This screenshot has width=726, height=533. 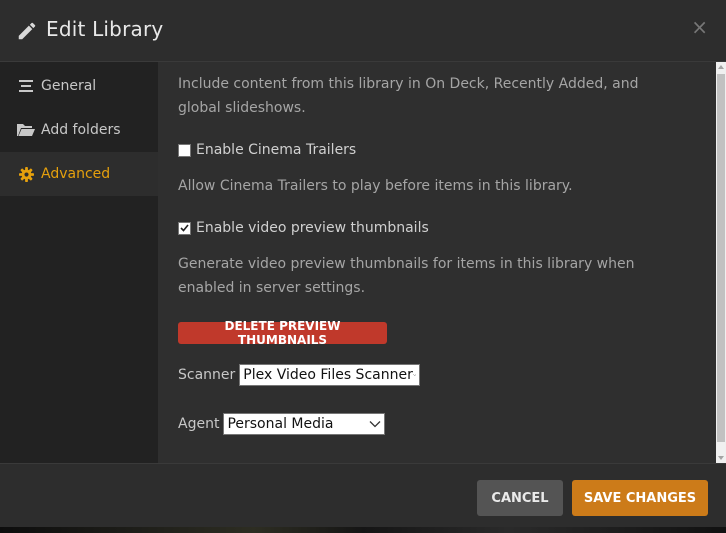 What do you see at coordinates (363, 495) in the screenshot?
I see `modal-footer: CANCEL SAVE CHANGES` at bounding box center [363, 495].